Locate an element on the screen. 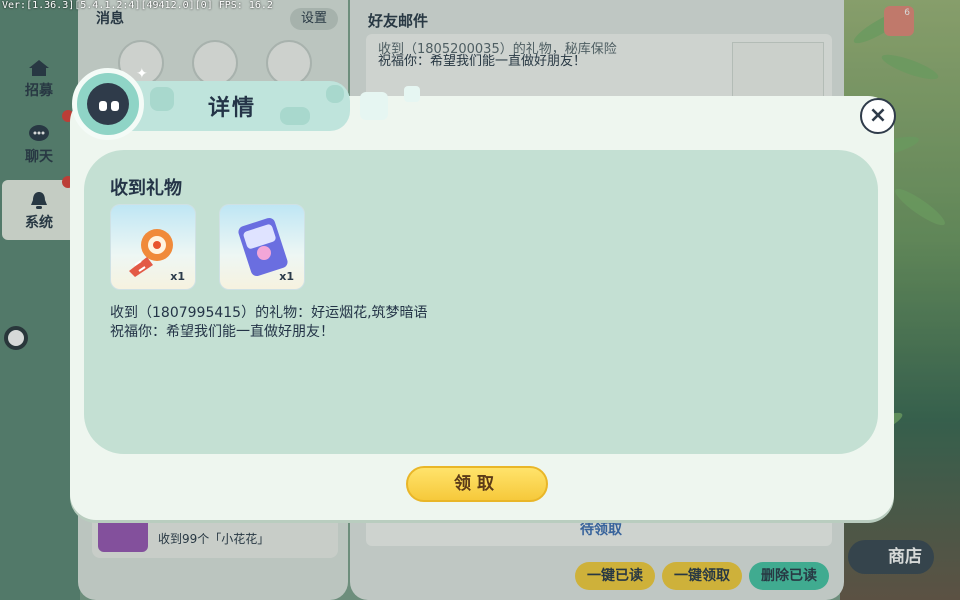  dialog-title: 详情 is located at coordinates (232, 108).